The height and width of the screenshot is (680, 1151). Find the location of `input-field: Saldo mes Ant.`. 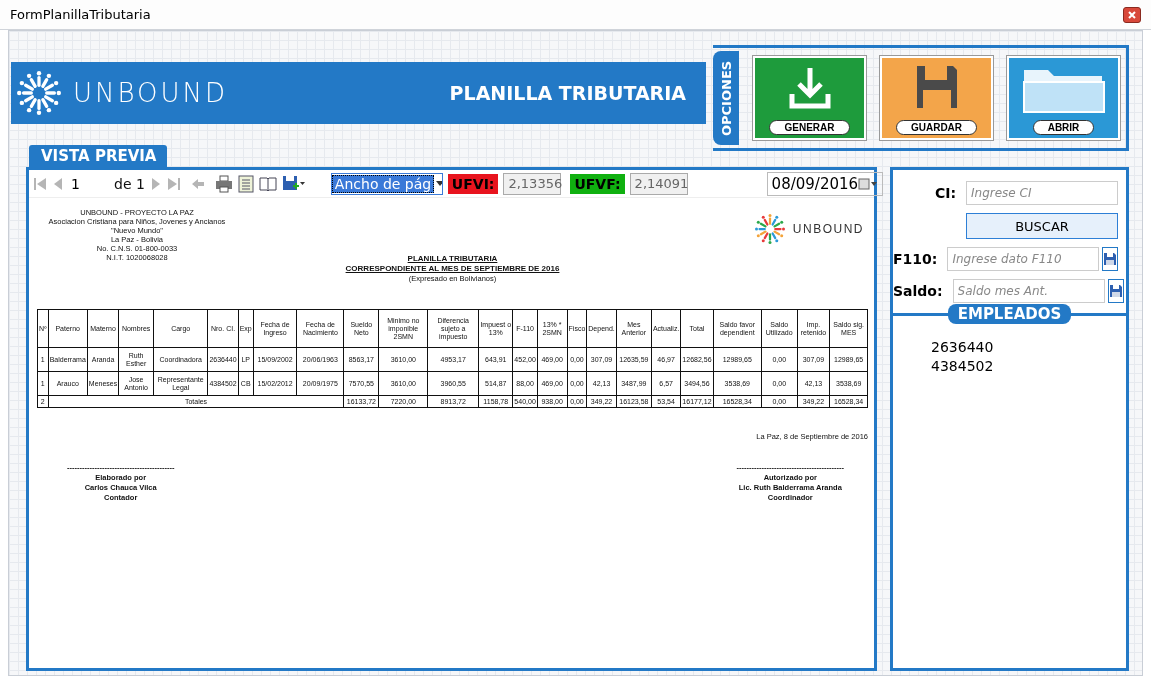

input-field: Saldo mes Ant. is located at coordinates (1028, 291).